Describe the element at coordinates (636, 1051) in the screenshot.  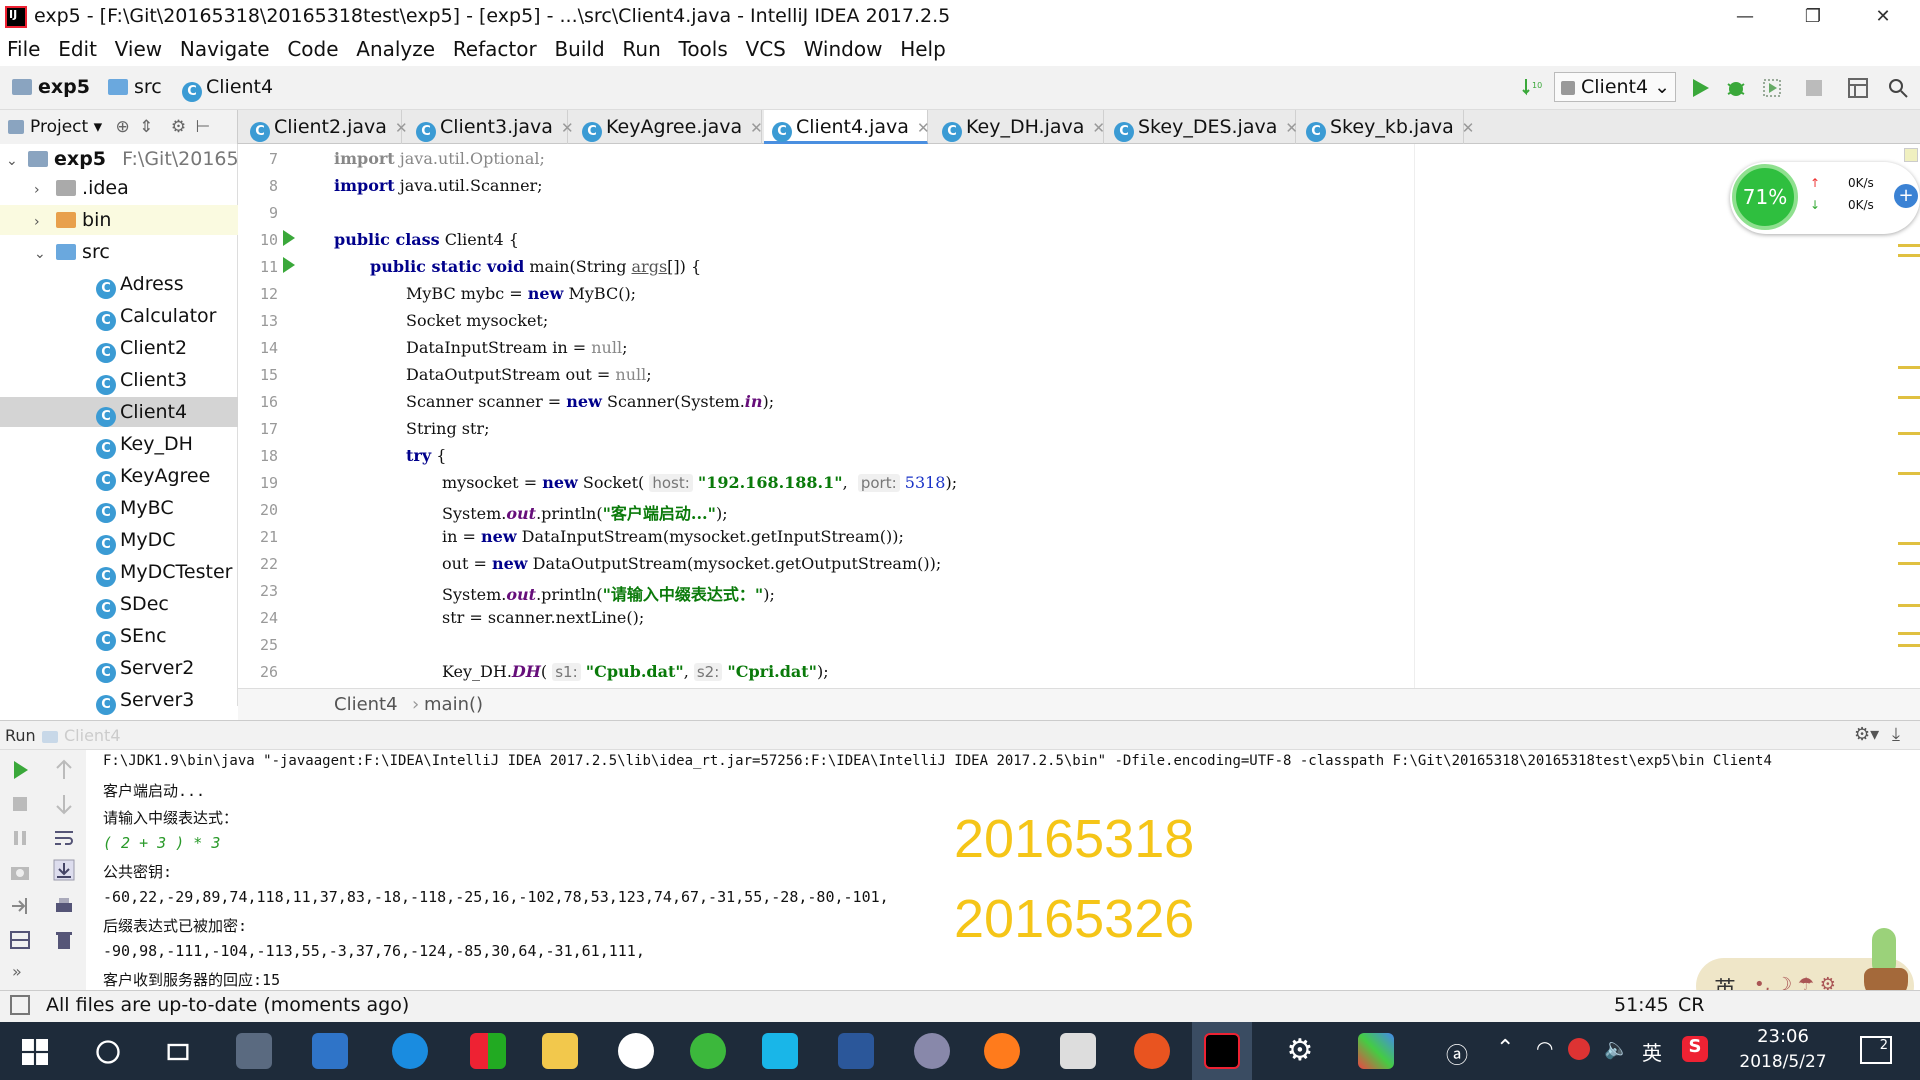
I see `app-network-icon` at that location.